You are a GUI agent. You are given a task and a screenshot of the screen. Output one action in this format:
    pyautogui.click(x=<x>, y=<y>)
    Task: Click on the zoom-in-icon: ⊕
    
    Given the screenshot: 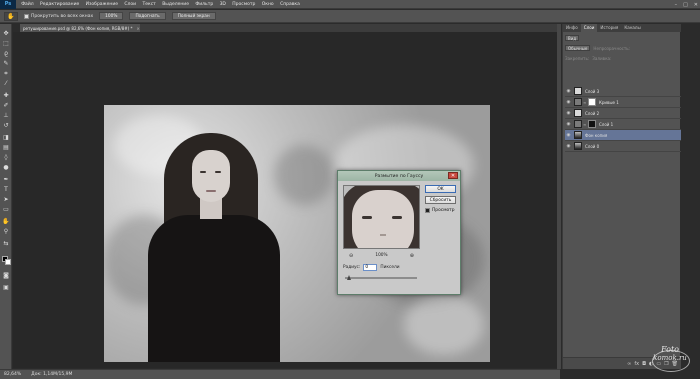 What is the action you would take?
    pyautogui.click(x=412, y=256)
    